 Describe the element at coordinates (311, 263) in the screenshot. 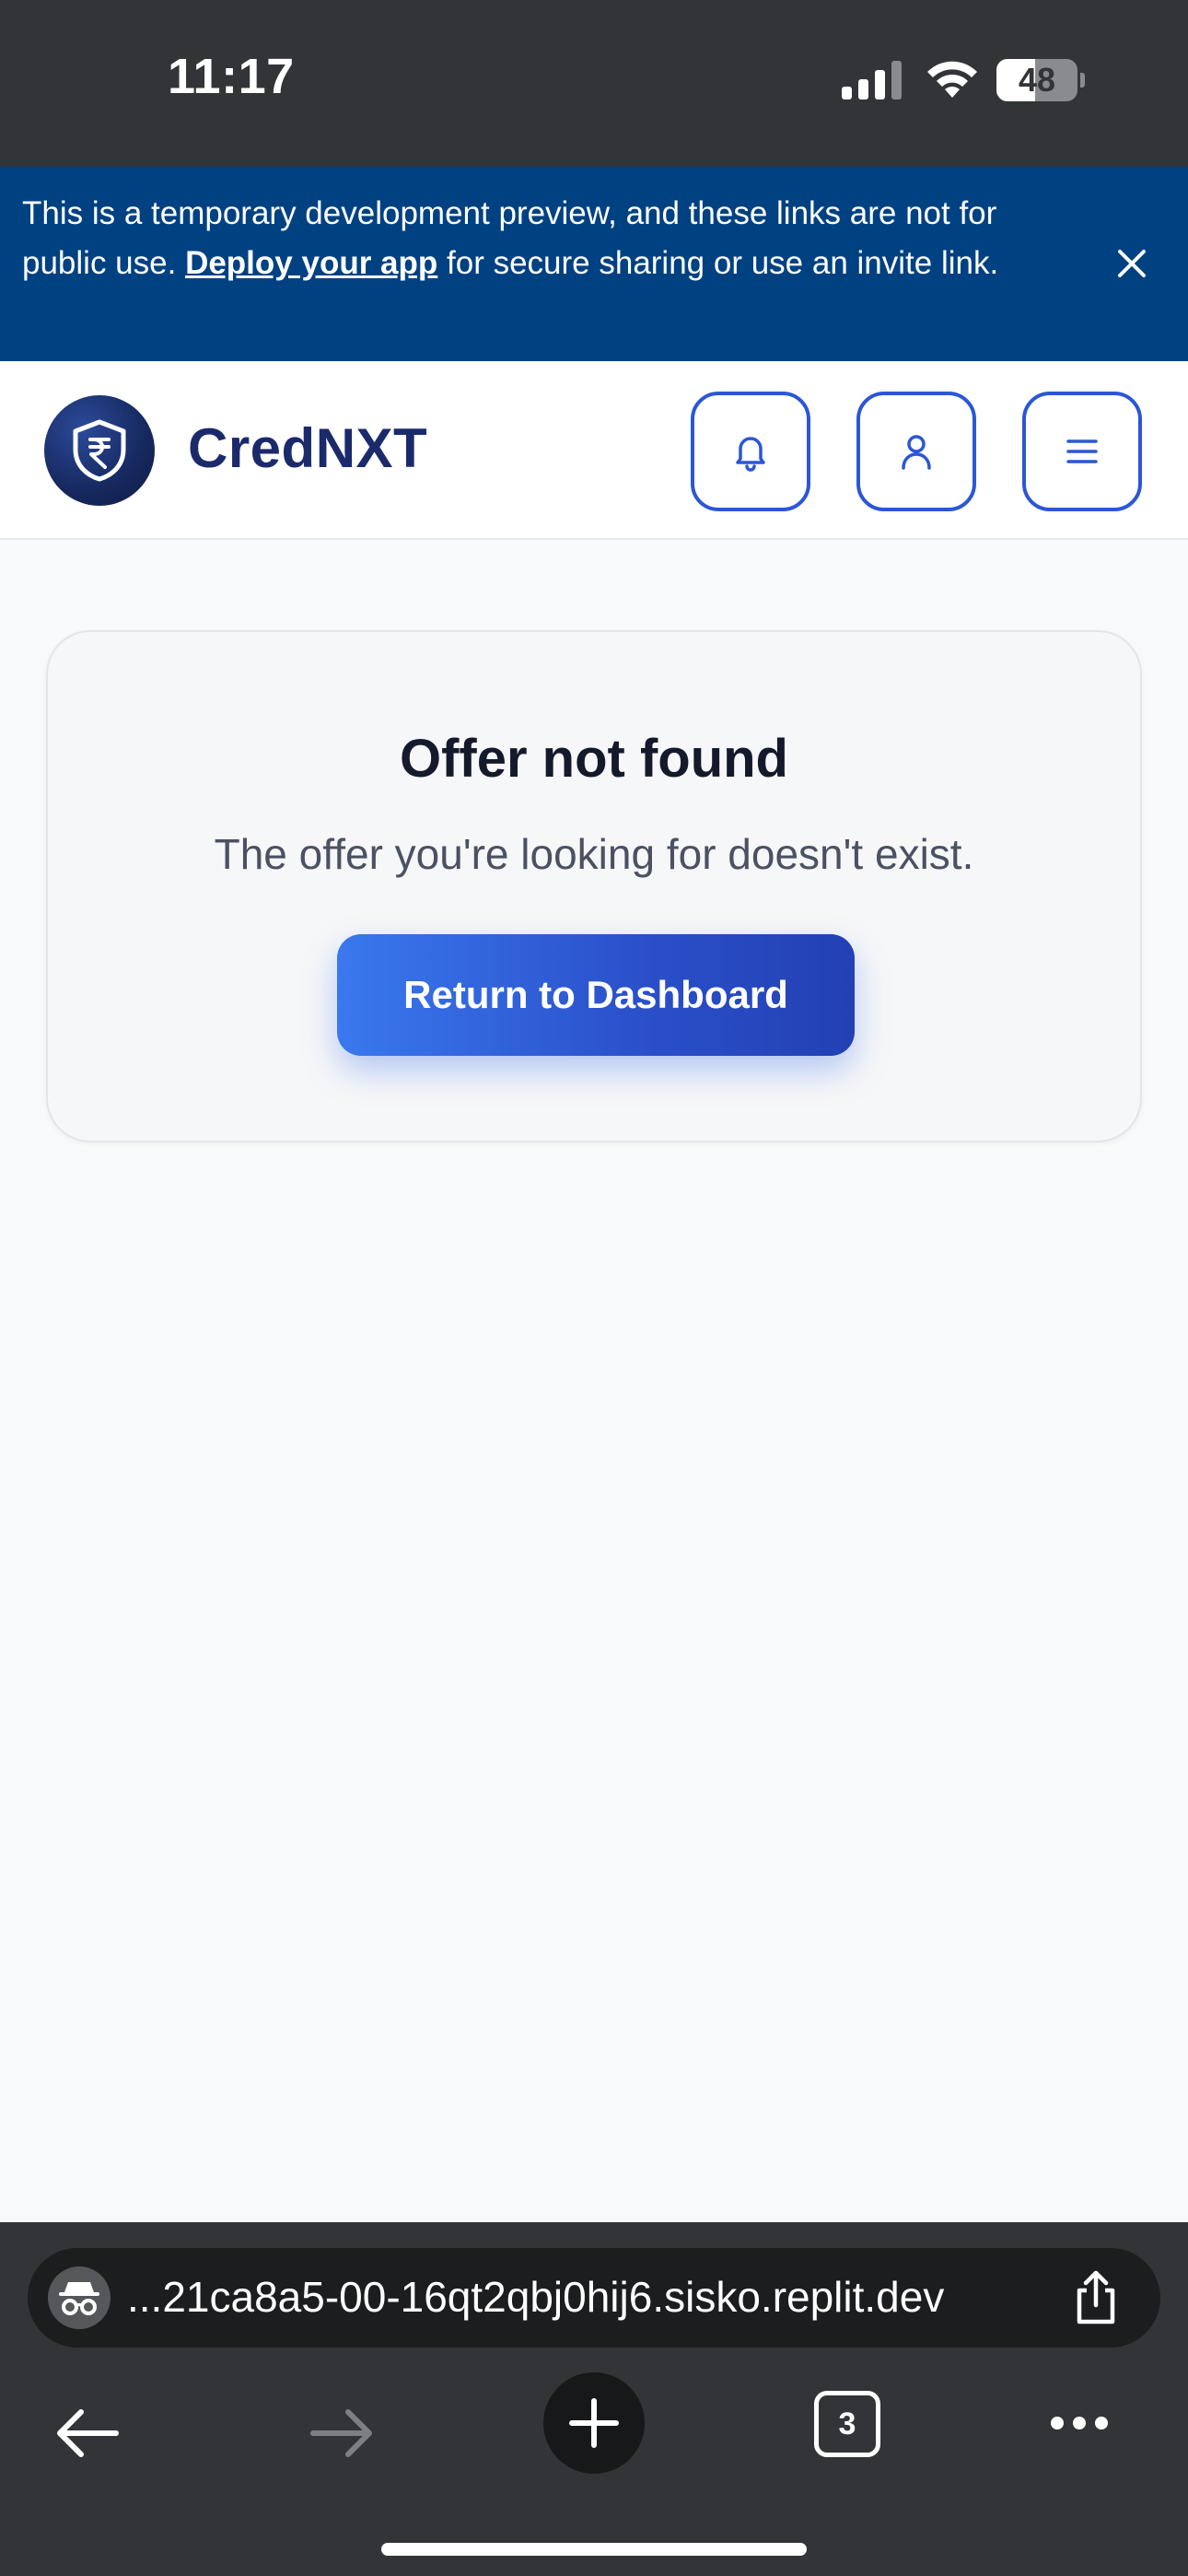

I see `deploy-app-link: Deploy your app` at that location.